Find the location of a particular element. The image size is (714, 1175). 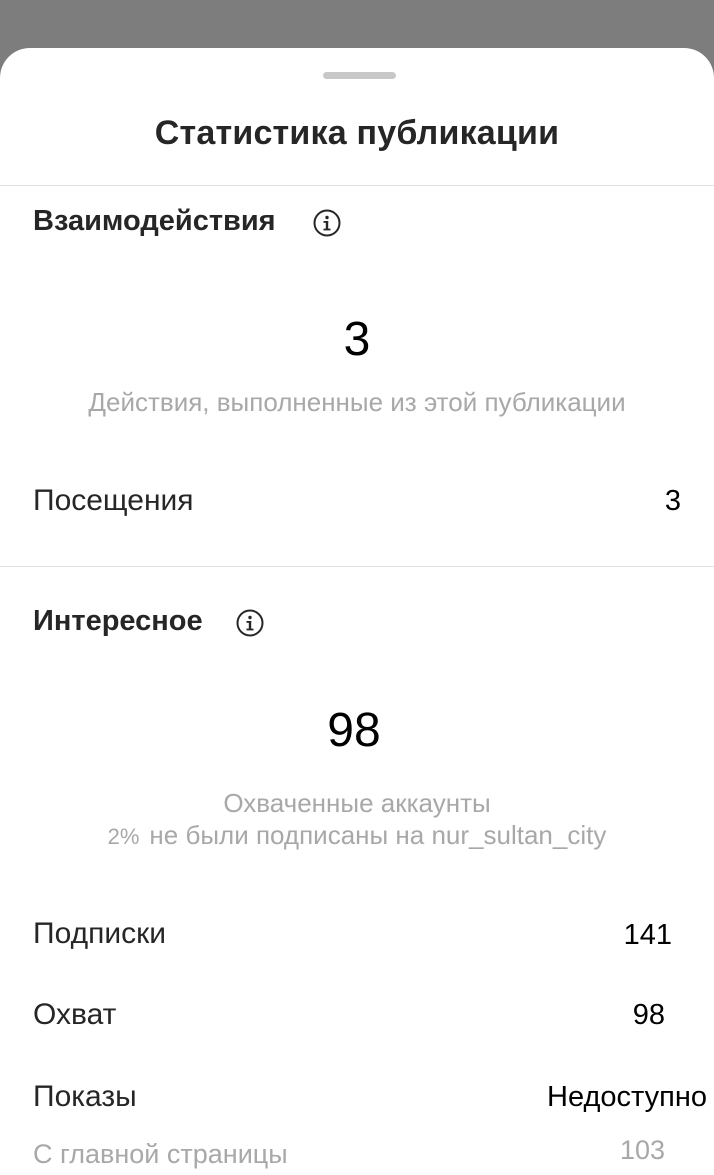

visits-value: 3 is located at coordinates (672, 501).